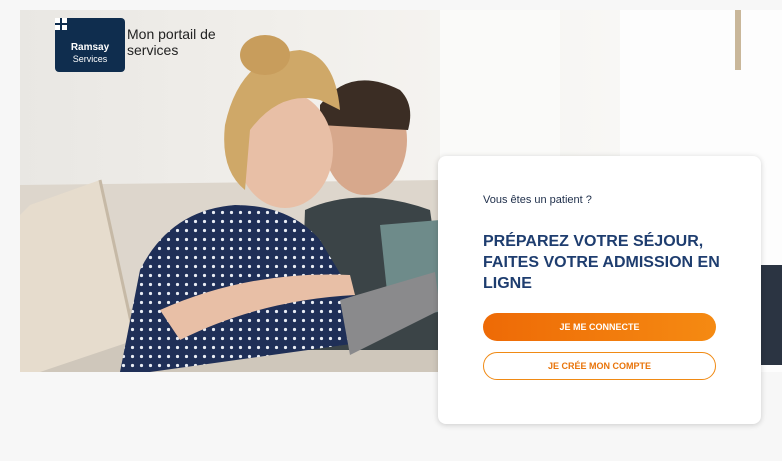 This screenshot has width=782, height=461. Describe the element at coordinates (171, 42) in the screenshot. I see `portal-title: Mon portail de services` at that location.